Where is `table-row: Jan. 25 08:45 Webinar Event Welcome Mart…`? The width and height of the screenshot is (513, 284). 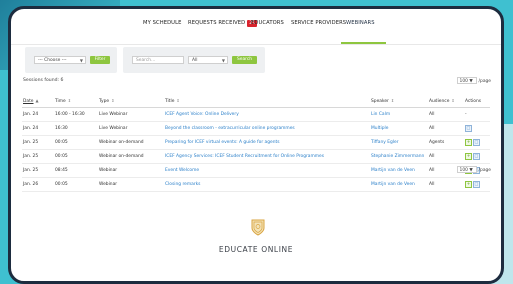
table-row: Jan. 25 08:45 Webinar Event Welcome Mart… is located at coordinates (256, 170).